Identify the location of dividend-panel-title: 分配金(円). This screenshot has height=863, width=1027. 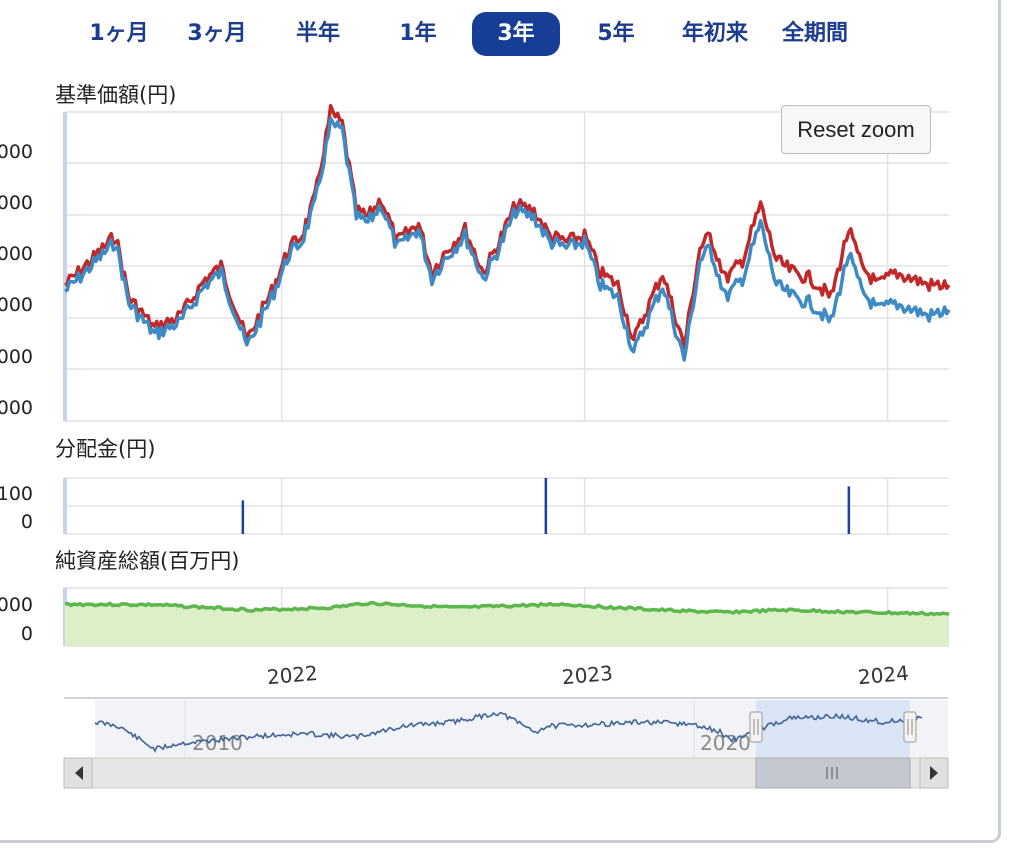
(105, 449).